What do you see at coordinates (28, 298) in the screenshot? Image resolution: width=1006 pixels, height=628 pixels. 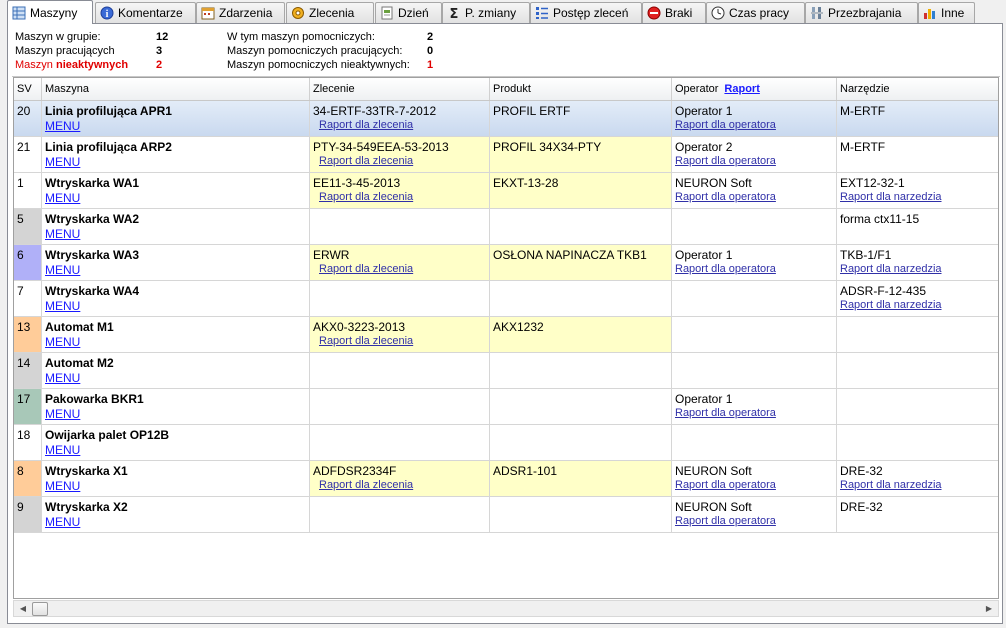 I see `sv-cell: 7` at bounding box center [28, 298].